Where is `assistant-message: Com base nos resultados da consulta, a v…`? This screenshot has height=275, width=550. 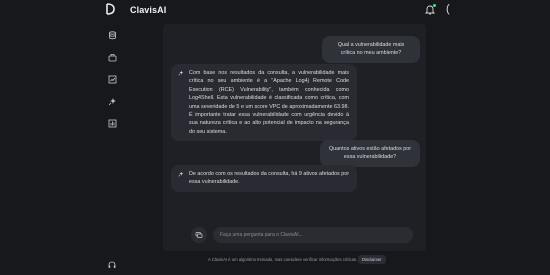
assistant-message: Com base nos resultados da consulta, a v… is located at coordinates (264, 102).